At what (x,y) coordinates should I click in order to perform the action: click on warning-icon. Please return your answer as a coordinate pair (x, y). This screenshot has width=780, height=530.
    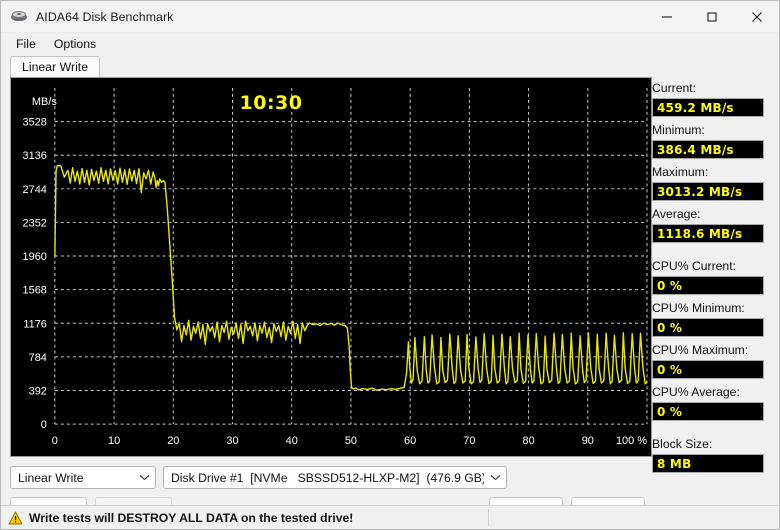
    Looking at the image, I should click on (15, 518).